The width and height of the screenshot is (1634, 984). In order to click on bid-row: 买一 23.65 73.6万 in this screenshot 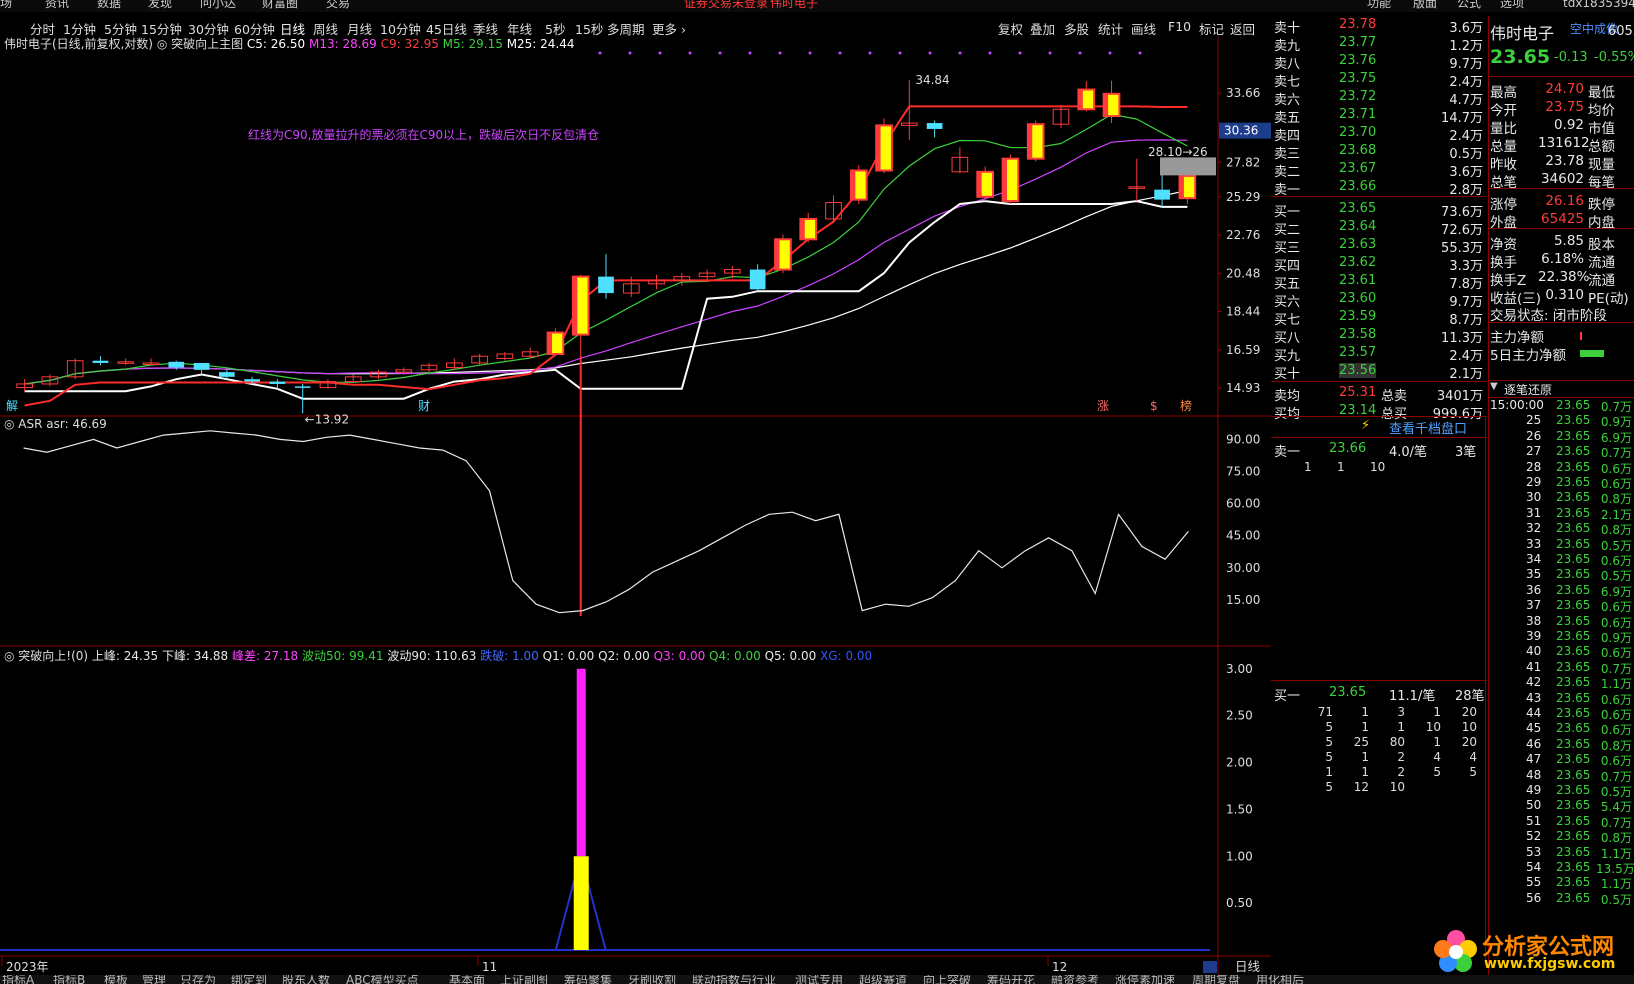, I will do `click(1378, 210)`.